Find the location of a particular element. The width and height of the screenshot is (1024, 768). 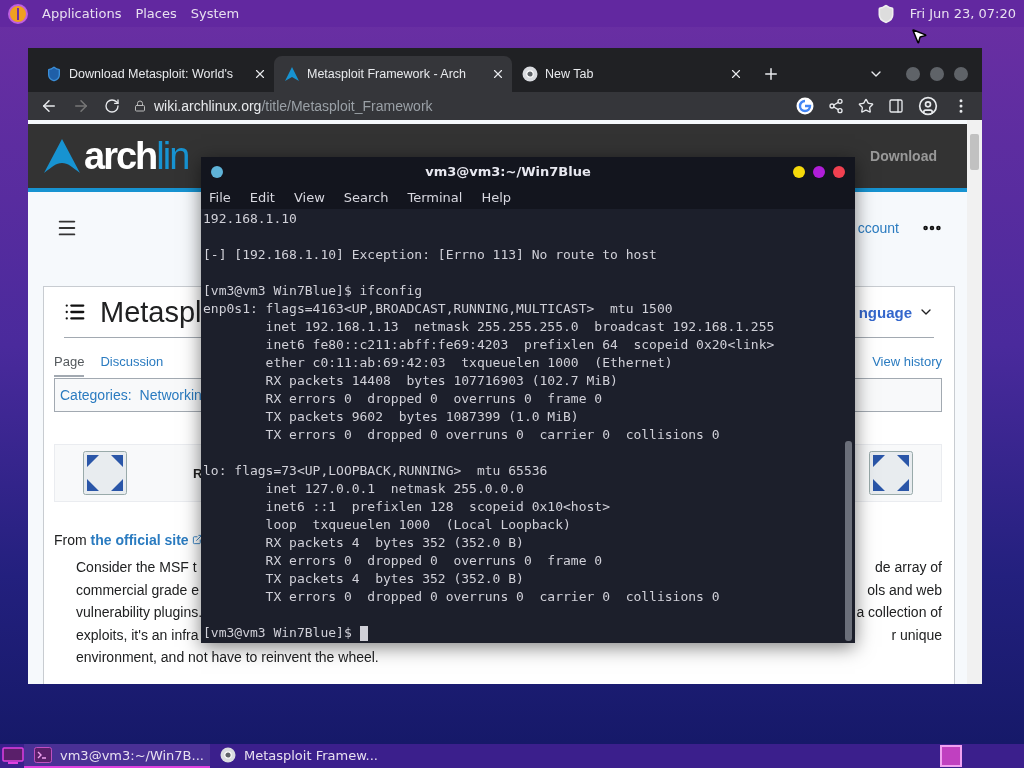

window-dot-icon is located at coordinates (217, 171).